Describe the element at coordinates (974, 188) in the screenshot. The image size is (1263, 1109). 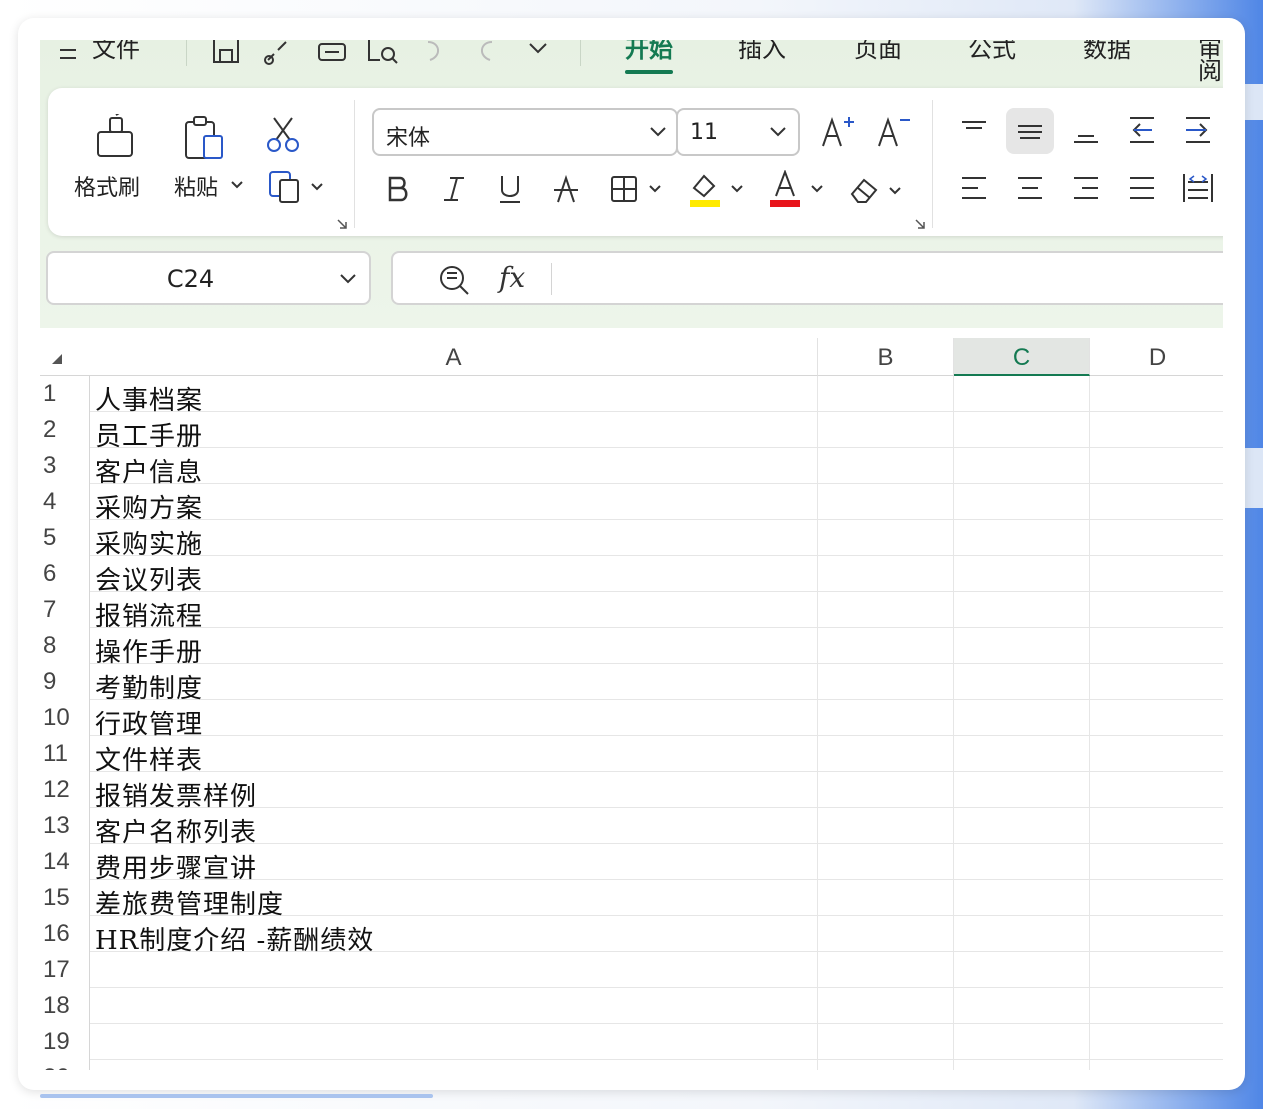
I see `align-left-button` at that location.